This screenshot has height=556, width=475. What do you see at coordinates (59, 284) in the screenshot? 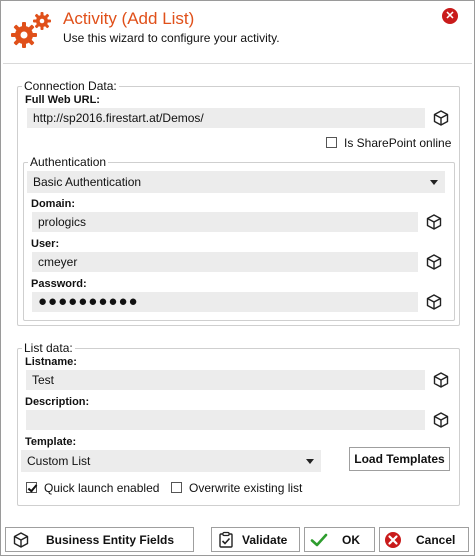
I see `password-label: Password:` at bounding box center [59, 284].